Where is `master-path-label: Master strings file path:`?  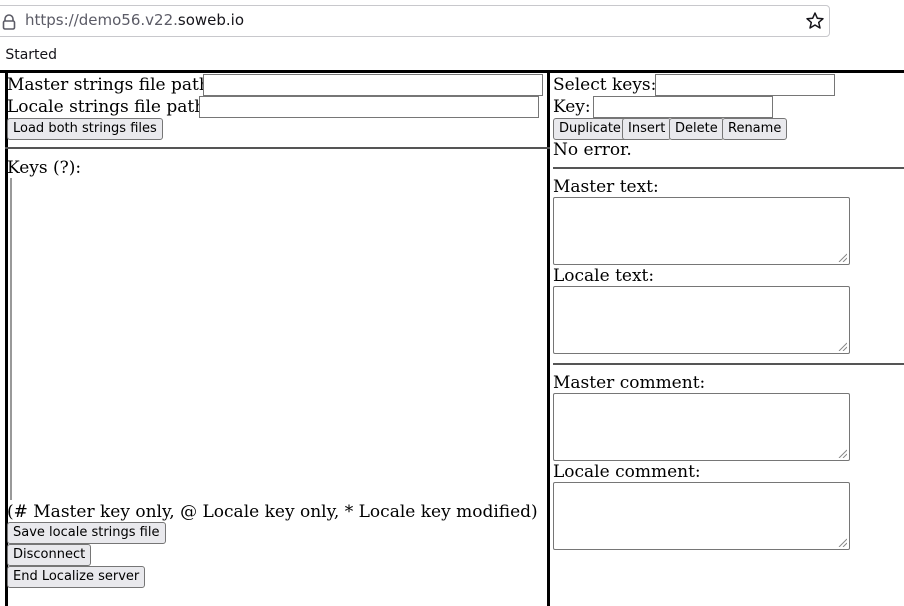 master-path-label: Master strings file path: is located at coordinates (111, 85).